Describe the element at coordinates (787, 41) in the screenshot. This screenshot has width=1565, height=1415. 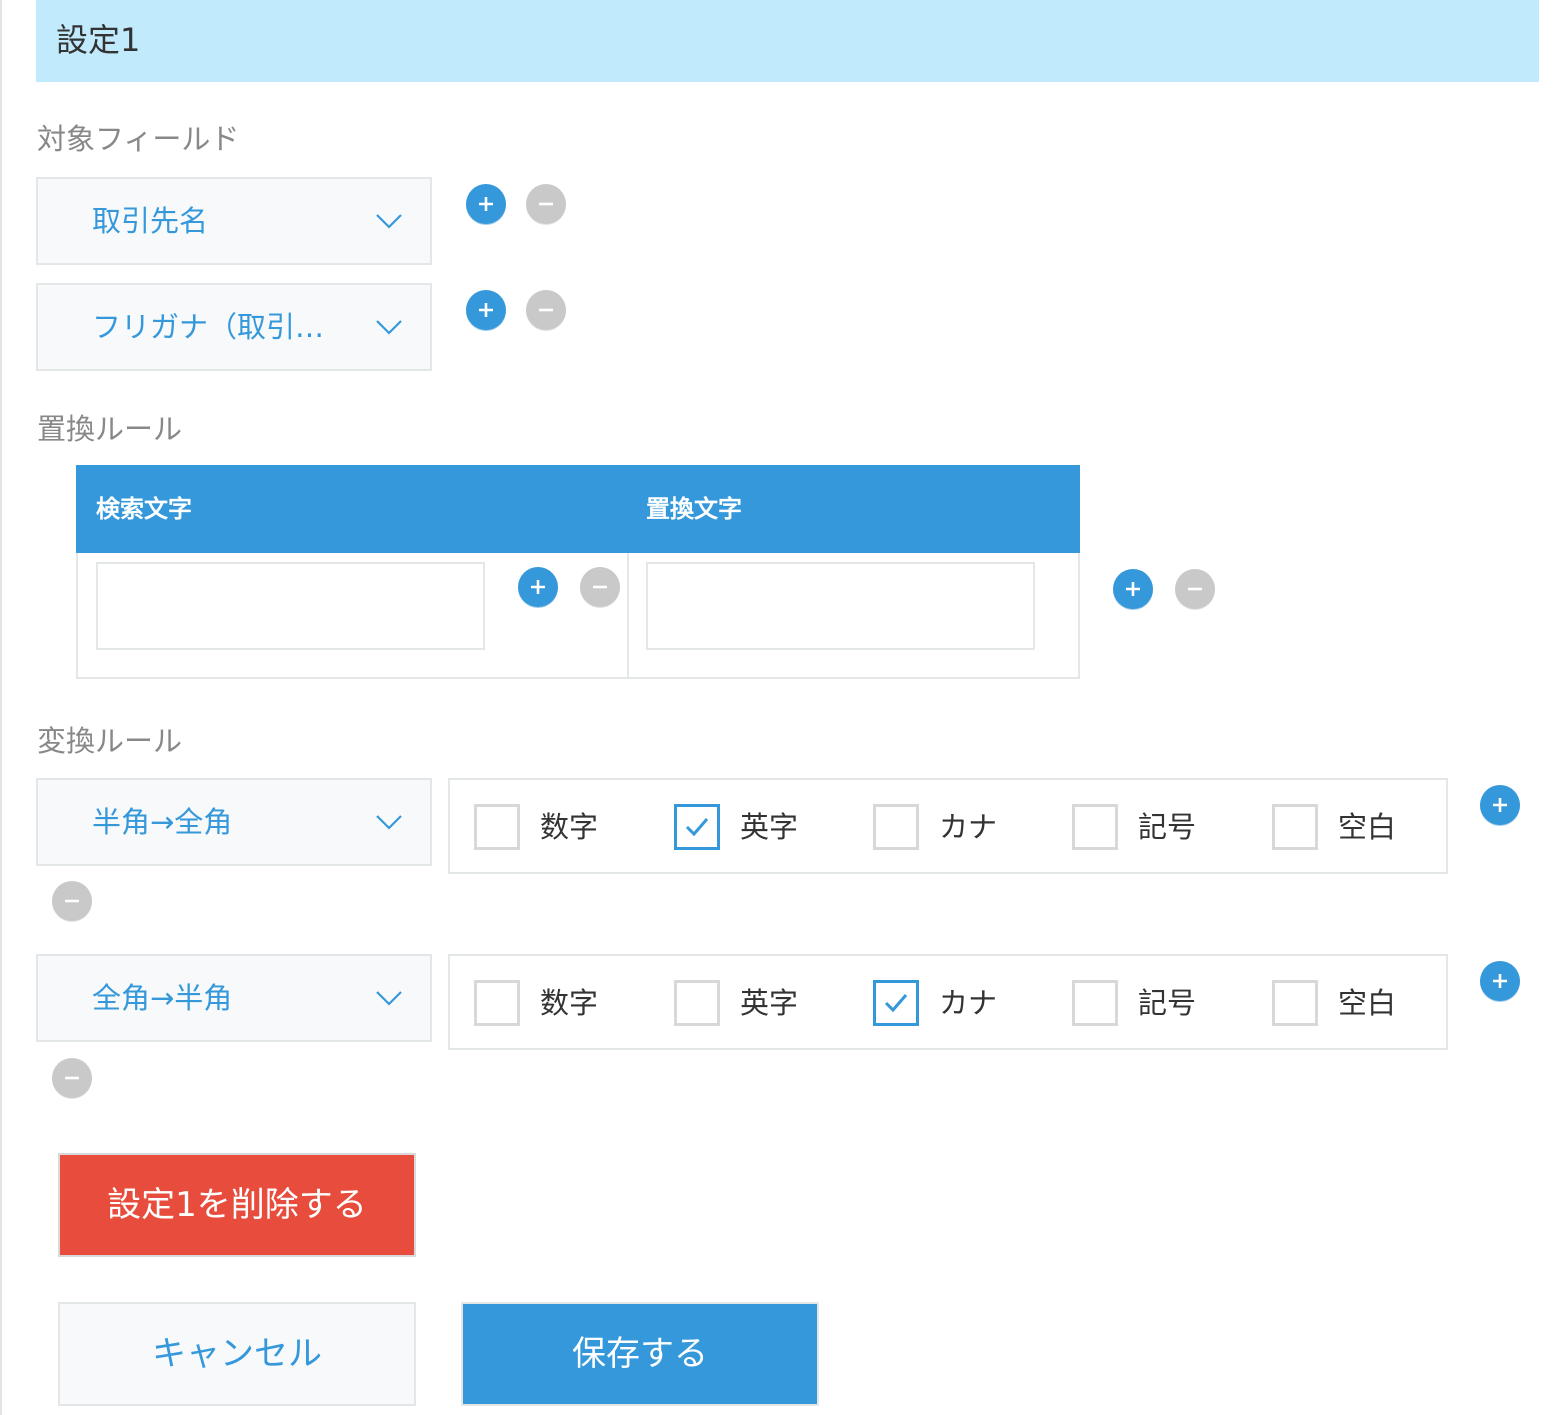
I see `section-header: 設定1` at that location.